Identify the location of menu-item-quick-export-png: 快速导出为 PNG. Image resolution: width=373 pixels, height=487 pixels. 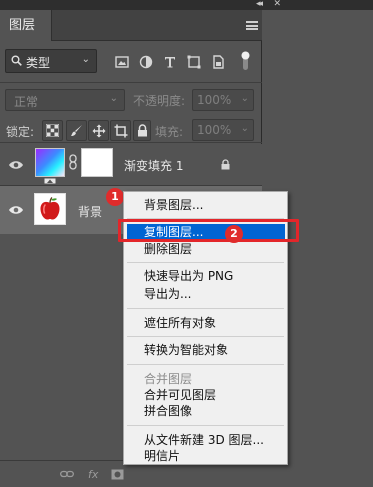
(205, 276).